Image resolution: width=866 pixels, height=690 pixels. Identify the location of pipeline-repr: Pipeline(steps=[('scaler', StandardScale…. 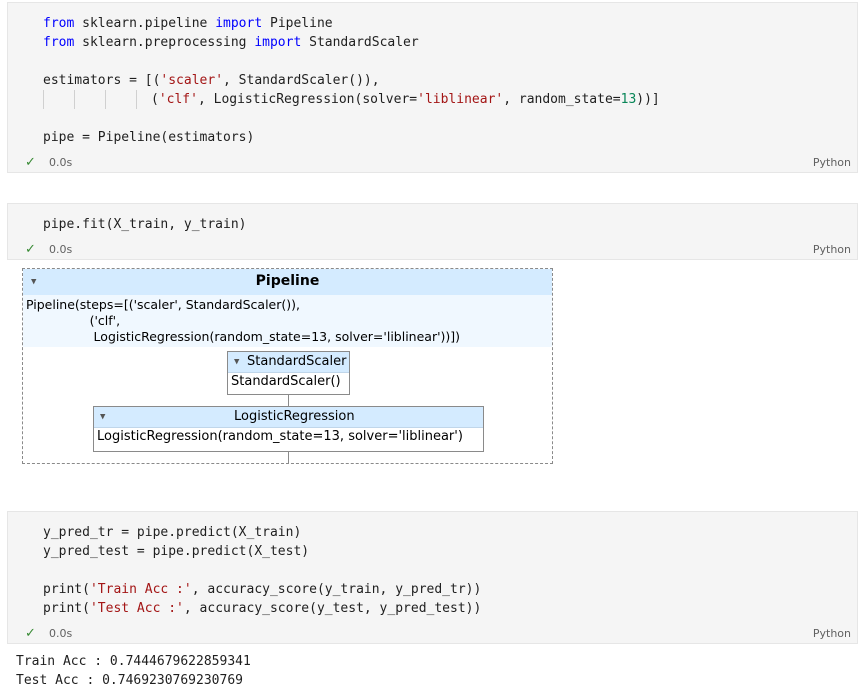
(287, 321).